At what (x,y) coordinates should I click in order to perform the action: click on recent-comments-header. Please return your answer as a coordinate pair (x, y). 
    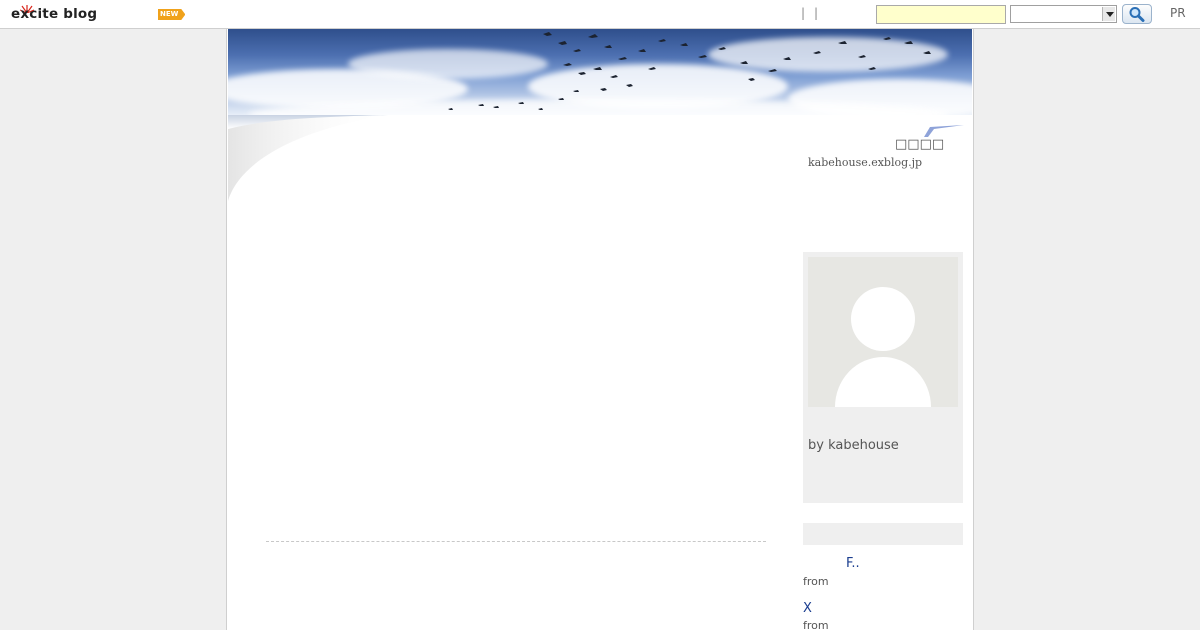
    Looking at the image, I should click on (883, 534).